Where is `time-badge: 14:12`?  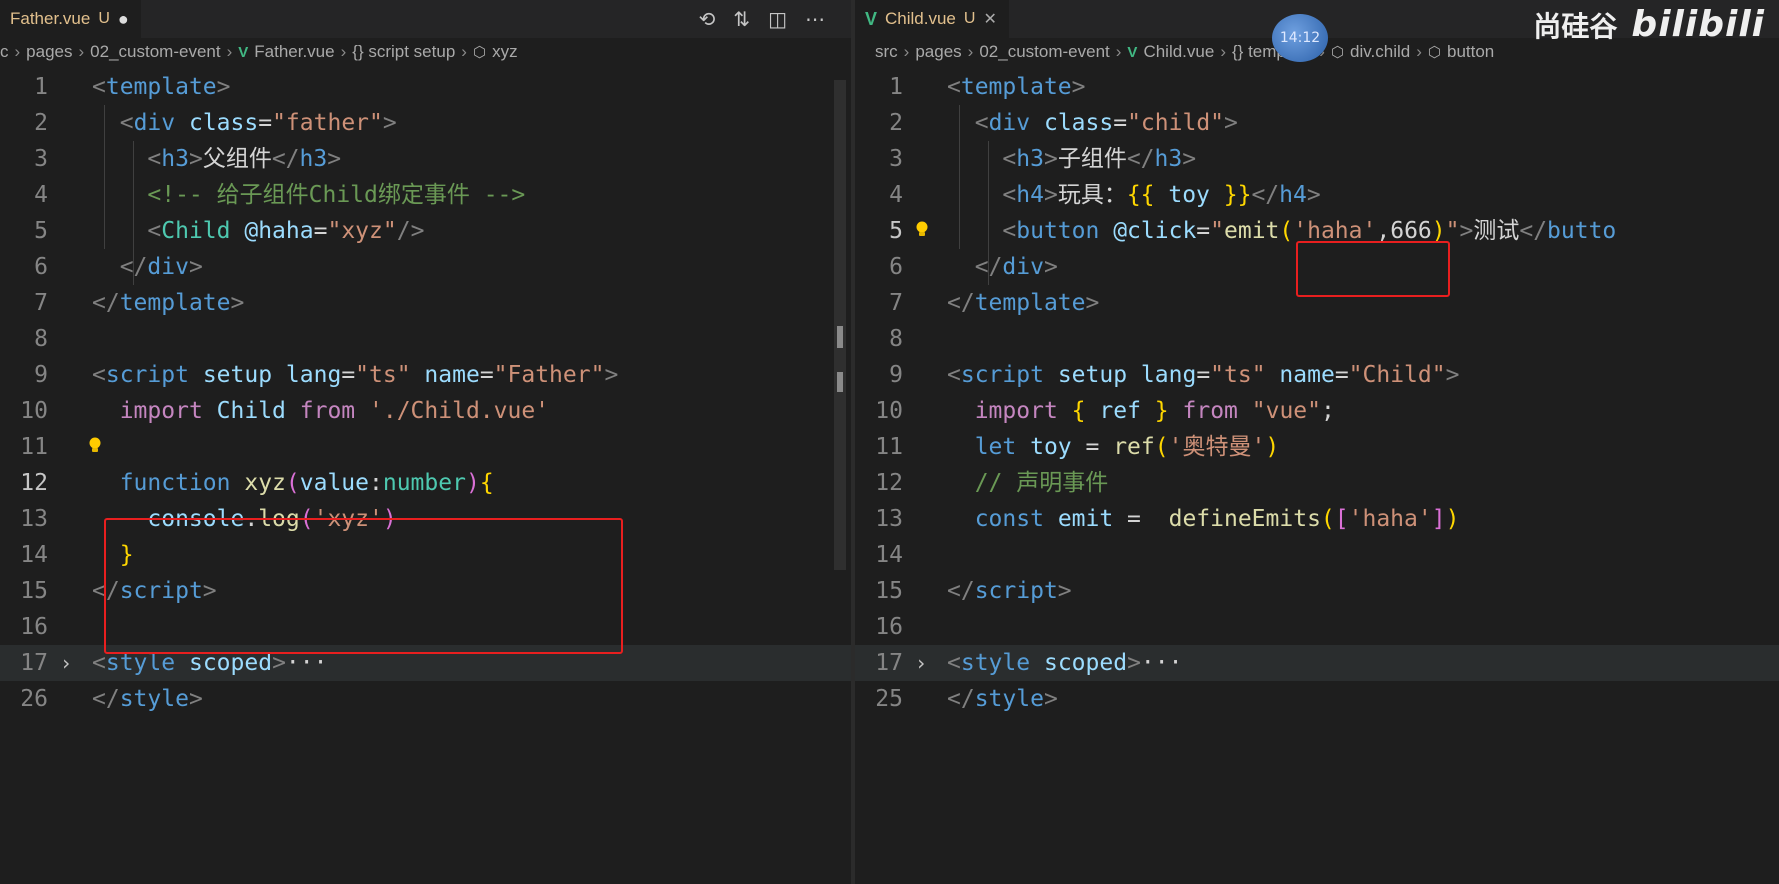
time-badge: 14:12 is located at coordinates (1300, 38).